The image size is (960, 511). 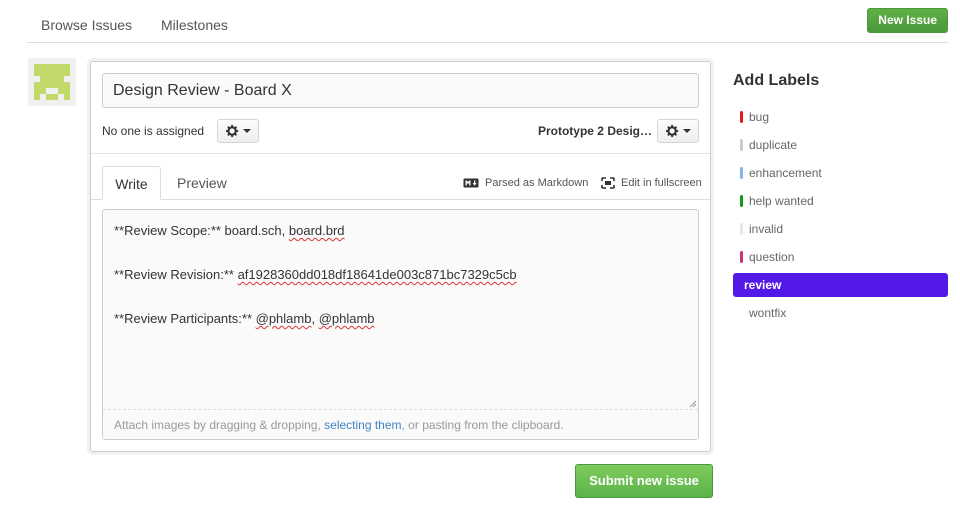 I want to click on markdown-help-link: Parsed as Markdown, so click(x=525, y=183).